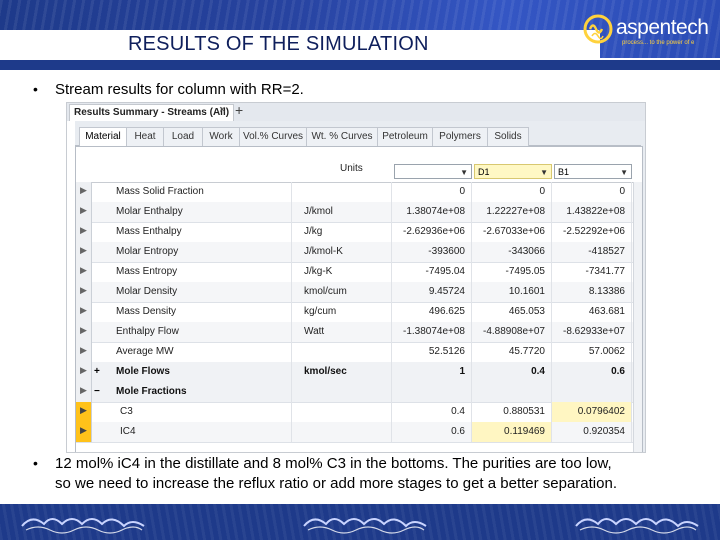  Describe the element at coordinates (359, 412) in the screenshot. I see `table-row-c3: ▶ C3 0.4 0.880531 0.0796402` at that location.